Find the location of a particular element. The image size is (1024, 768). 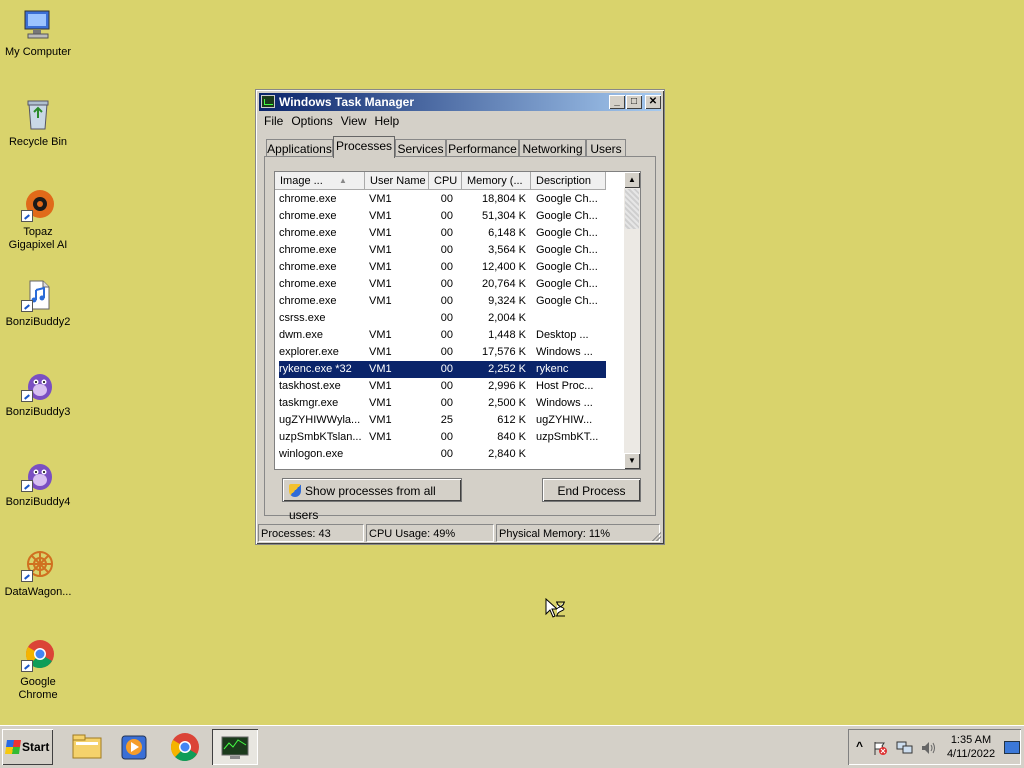

cell-memory: 840 K is located at coordinates (511, 437).